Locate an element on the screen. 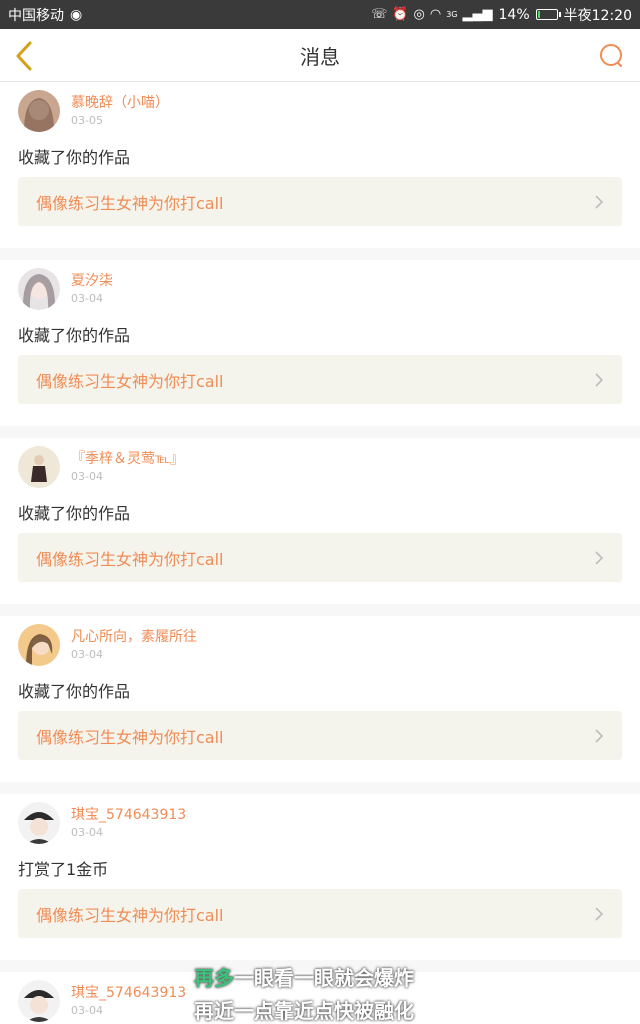 Image resolution: width=640 pixels, height=1024 pixels. clock: 半夜12:20 is located at coordinates (597, 15).